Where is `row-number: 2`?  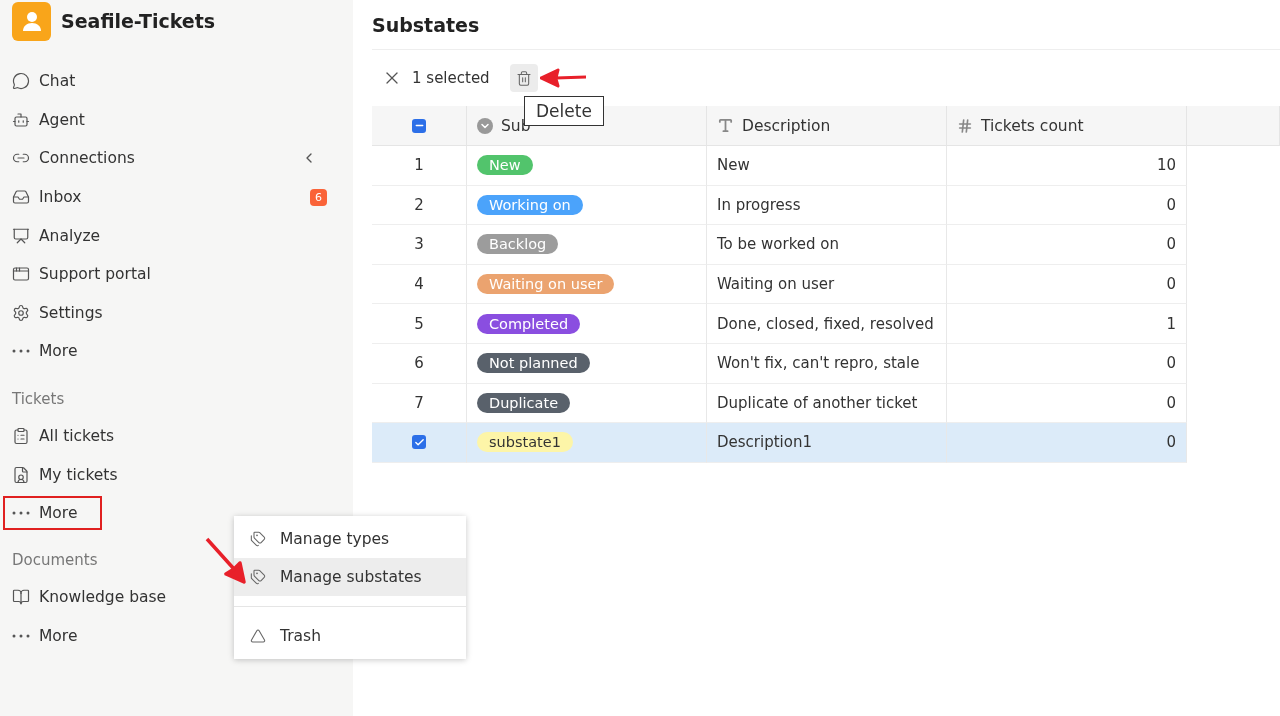 row-number: 2 is located at coordinates (419, 205).